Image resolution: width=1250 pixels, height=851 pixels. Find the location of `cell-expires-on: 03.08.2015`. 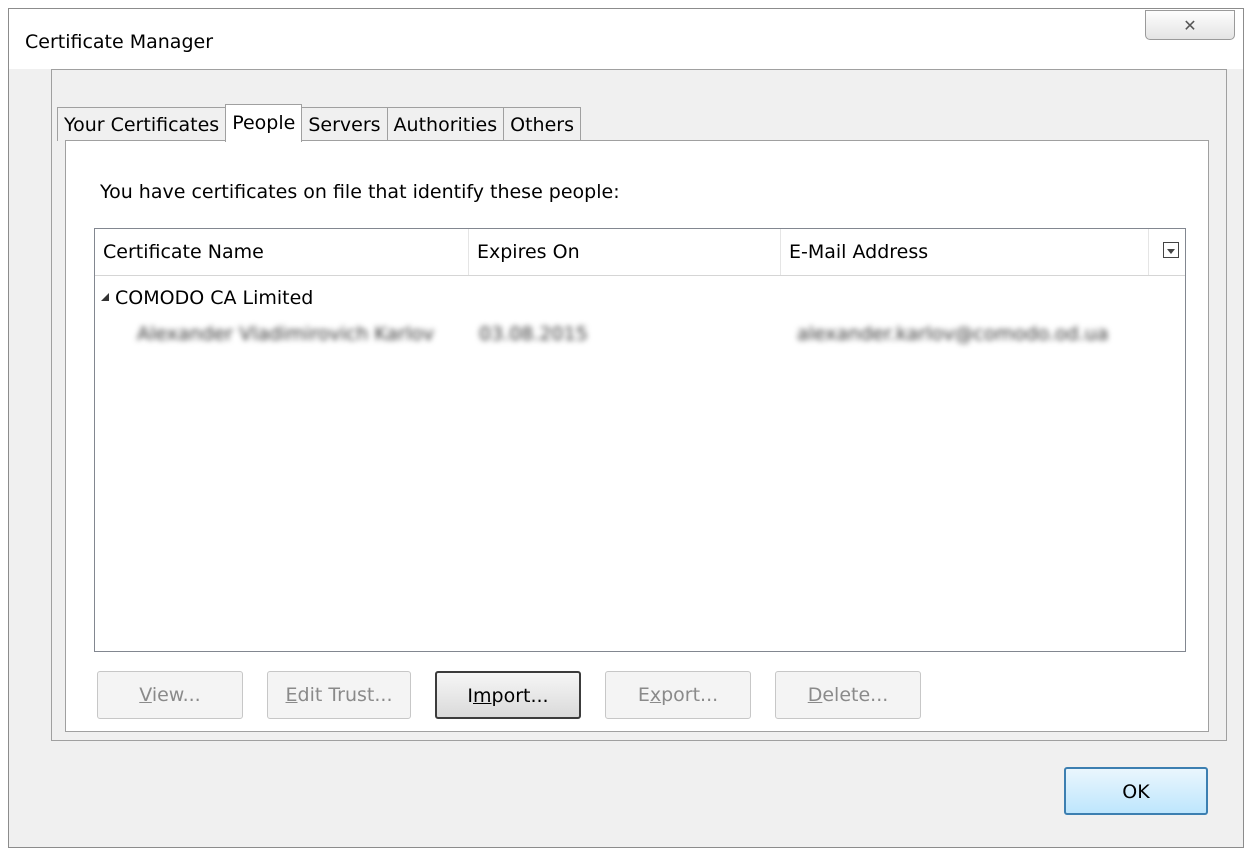

cell-expires-on: 03.08.2015 is located at coordinates (533, 334).